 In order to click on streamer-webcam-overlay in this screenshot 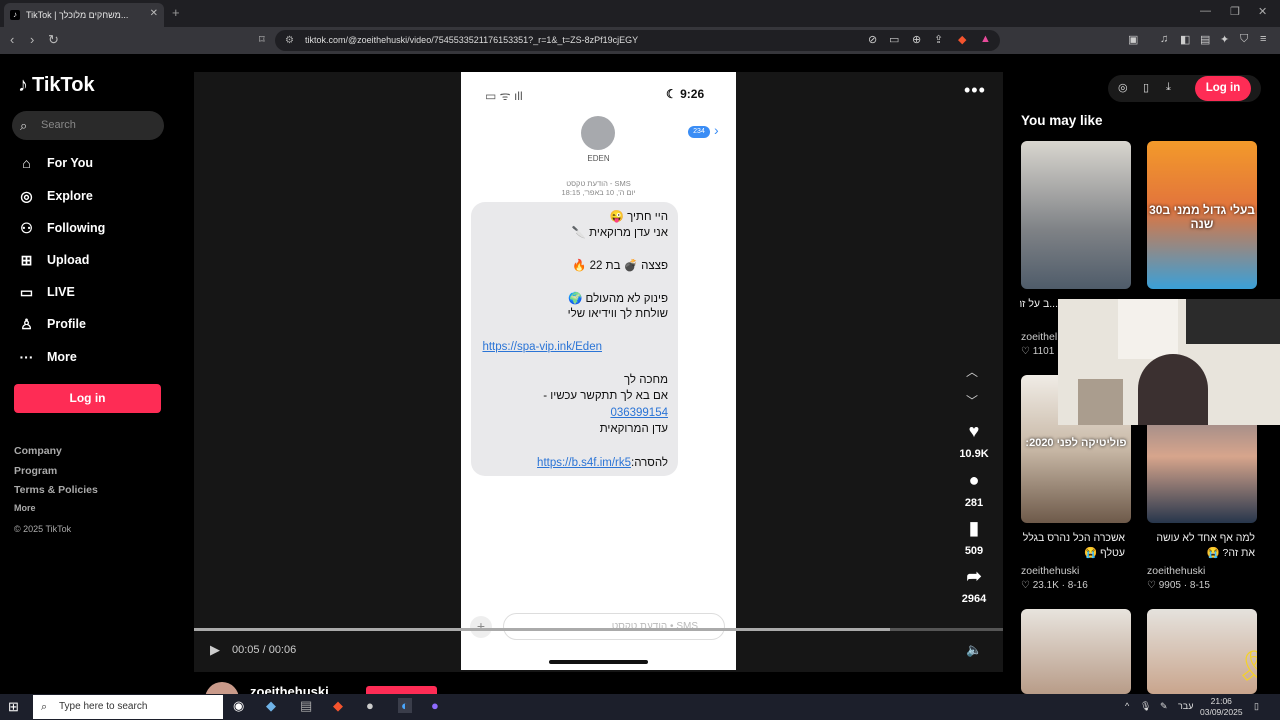, I will do `click(1169, 362)`.